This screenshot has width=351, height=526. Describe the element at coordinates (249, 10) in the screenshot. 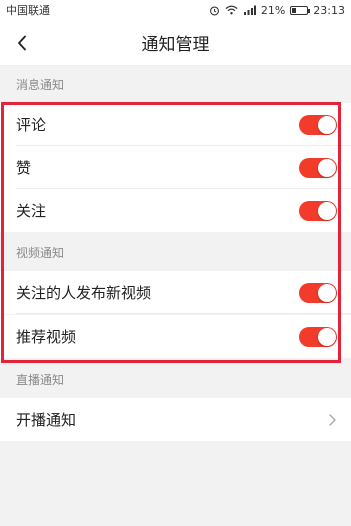

I see `signal-icon` at that location.